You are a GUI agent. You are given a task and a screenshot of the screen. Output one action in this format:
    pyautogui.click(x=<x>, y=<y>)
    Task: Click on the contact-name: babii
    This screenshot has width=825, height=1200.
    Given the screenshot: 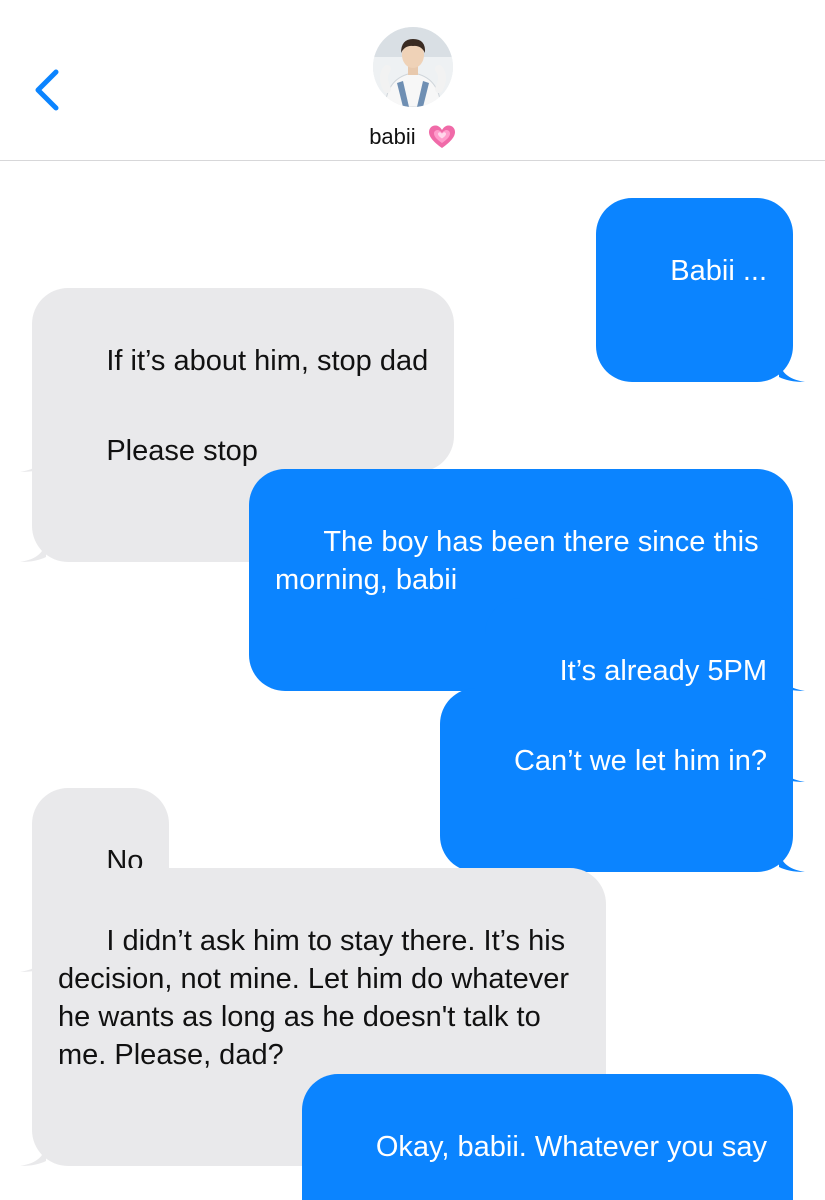 What is the action you would take?
    pyautogui.click(x=392, y=137)
    